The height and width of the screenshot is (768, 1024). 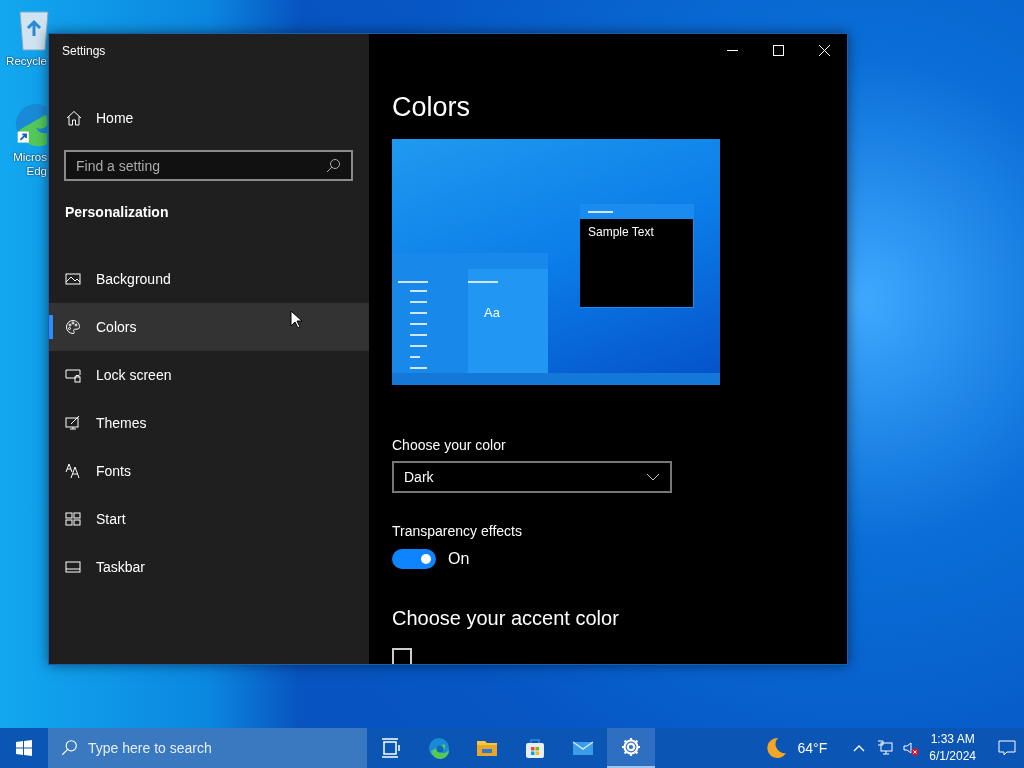 What do you see at coordinates (449, 445) in the screenshot?
I see `field-label: Choose your color` at bounding box center [449, 445].